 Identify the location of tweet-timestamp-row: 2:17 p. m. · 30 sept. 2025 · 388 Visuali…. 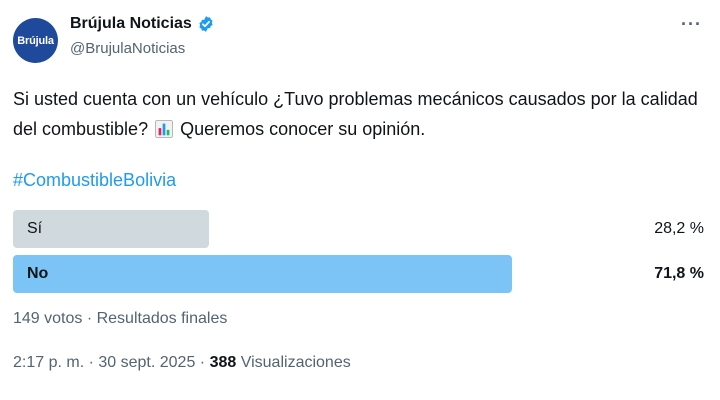
(182, 363).